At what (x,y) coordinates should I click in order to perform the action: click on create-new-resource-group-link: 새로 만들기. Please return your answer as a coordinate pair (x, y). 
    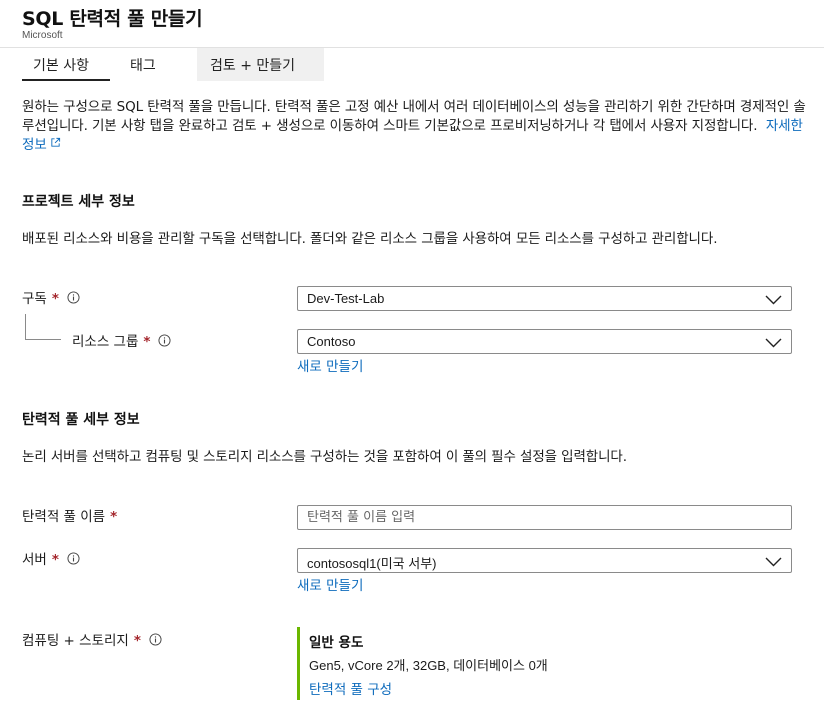
    Looking at the image, I should click on (330, 365).